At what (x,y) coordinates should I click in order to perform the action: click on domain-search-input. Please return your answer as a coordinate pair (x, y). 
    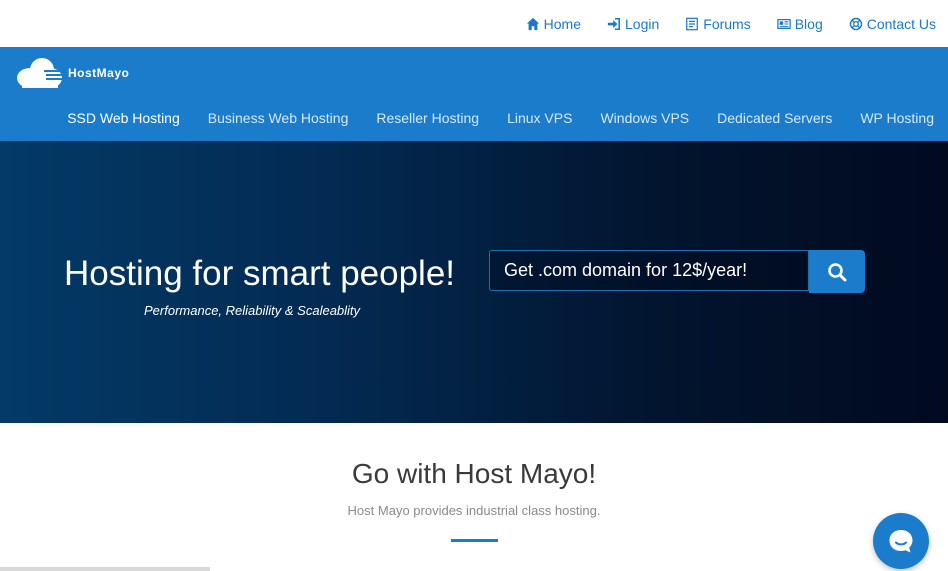
    Looking at the image, I should click on (648, 270).